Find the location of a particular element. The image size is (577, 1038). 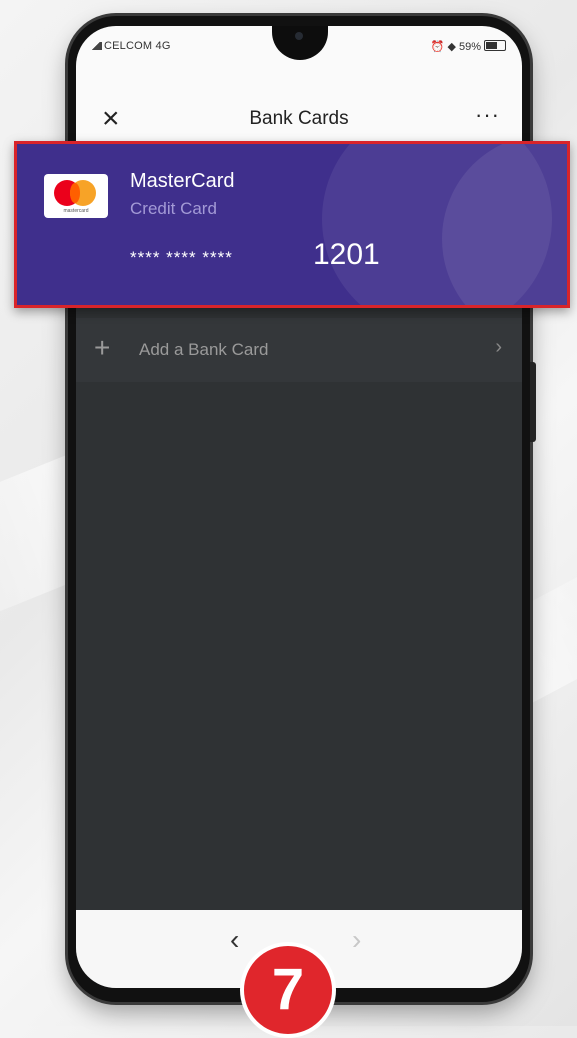

status-right: ⏰ ◆ 59% is located at coordinates (468, 46).